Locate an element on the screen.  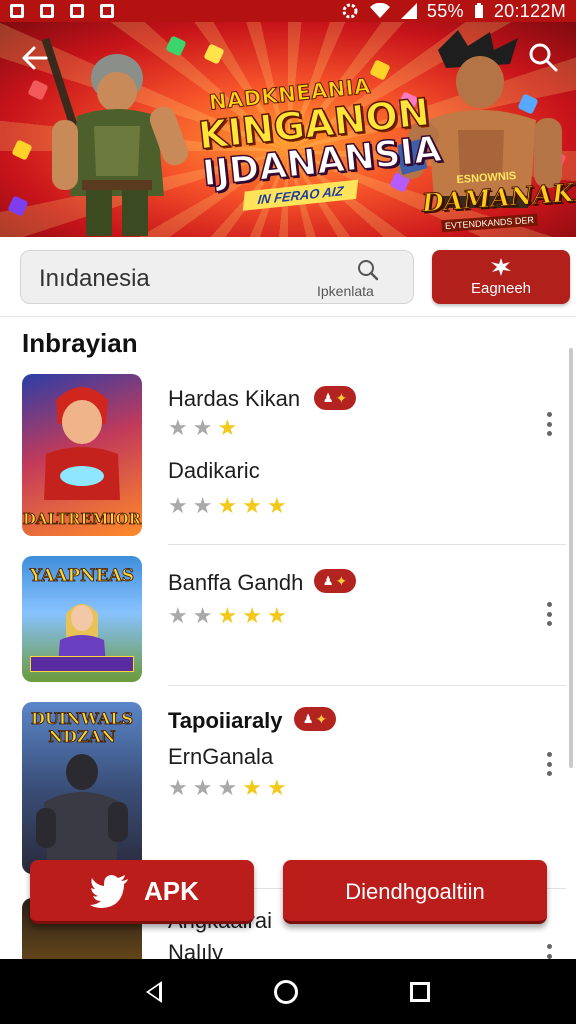
thumbnail-banner-strip is located at coordinates (82, 664).